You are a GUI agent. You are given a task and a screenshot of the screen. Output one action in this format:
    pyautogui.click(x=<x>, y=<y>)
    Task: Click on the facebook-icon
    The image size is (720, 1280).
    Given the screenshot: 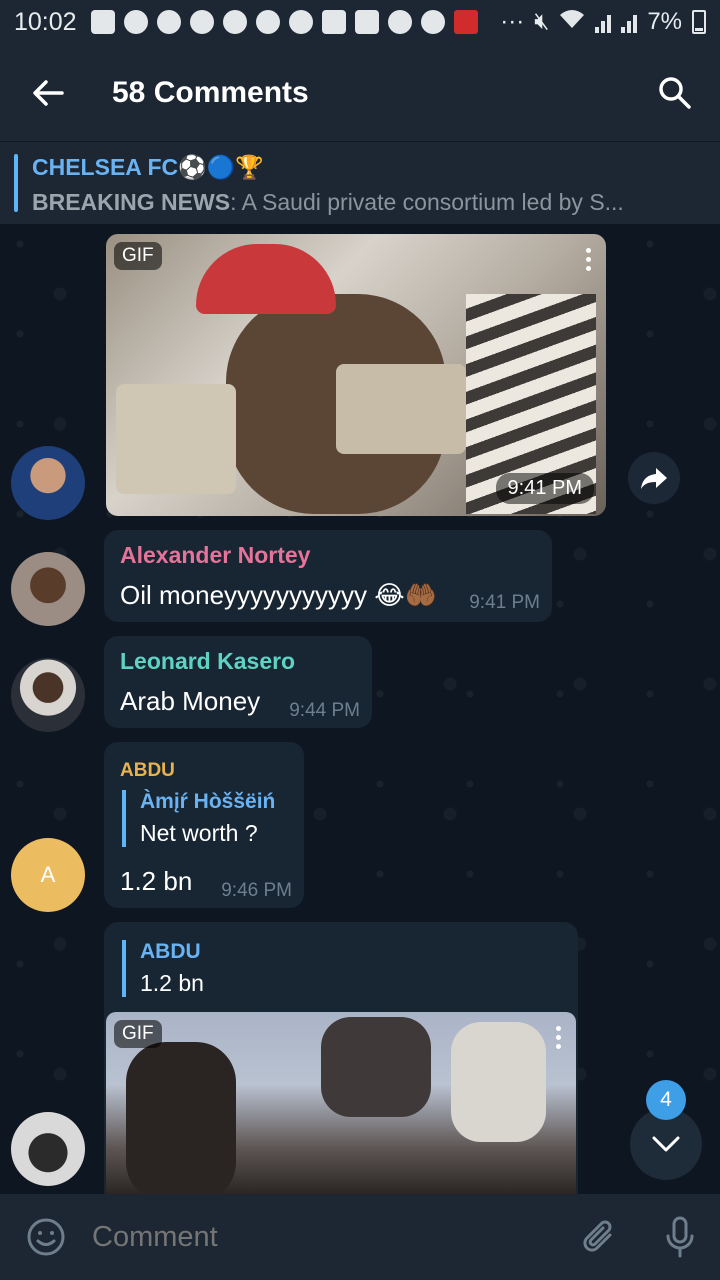 What is the action you would take?
    pyautogui.click(x=135, y=22)
    